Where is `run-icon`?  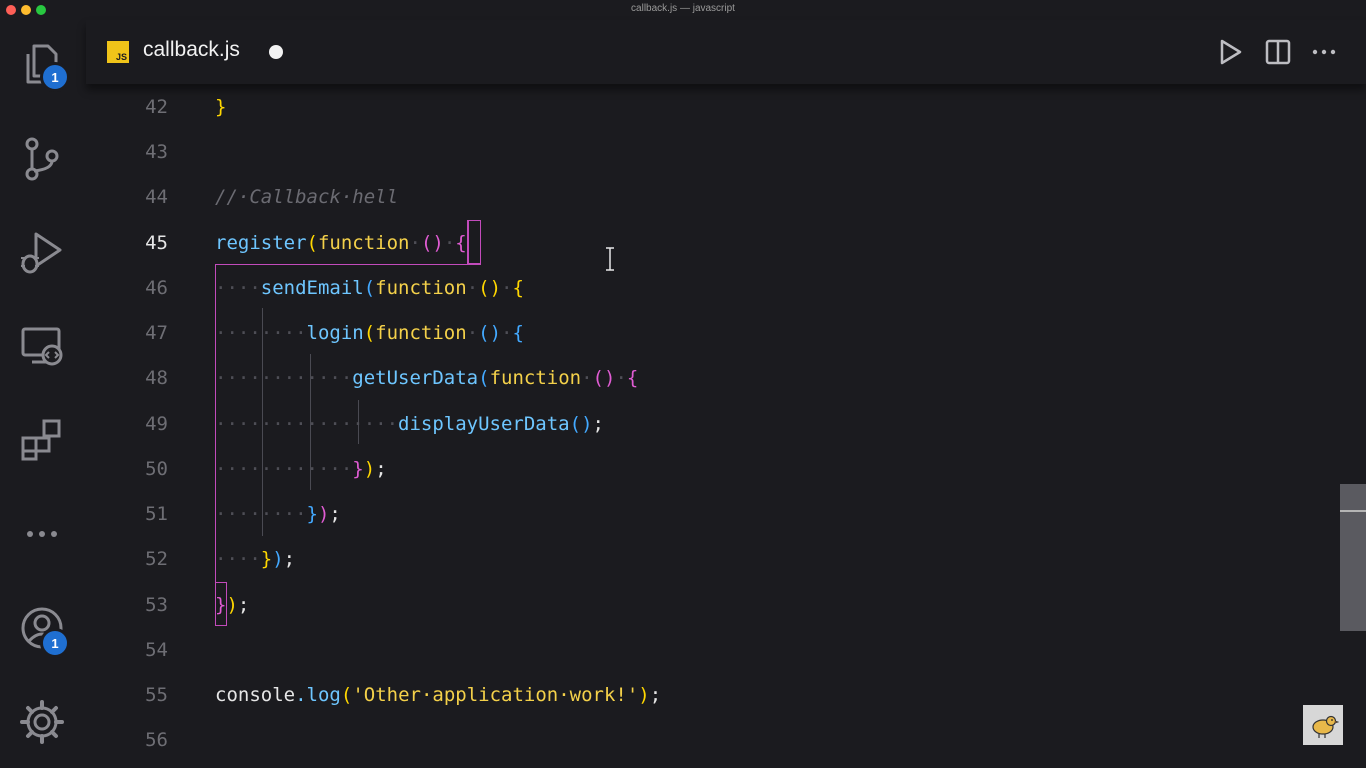 run-icon is located at coordinates (1231, 52).